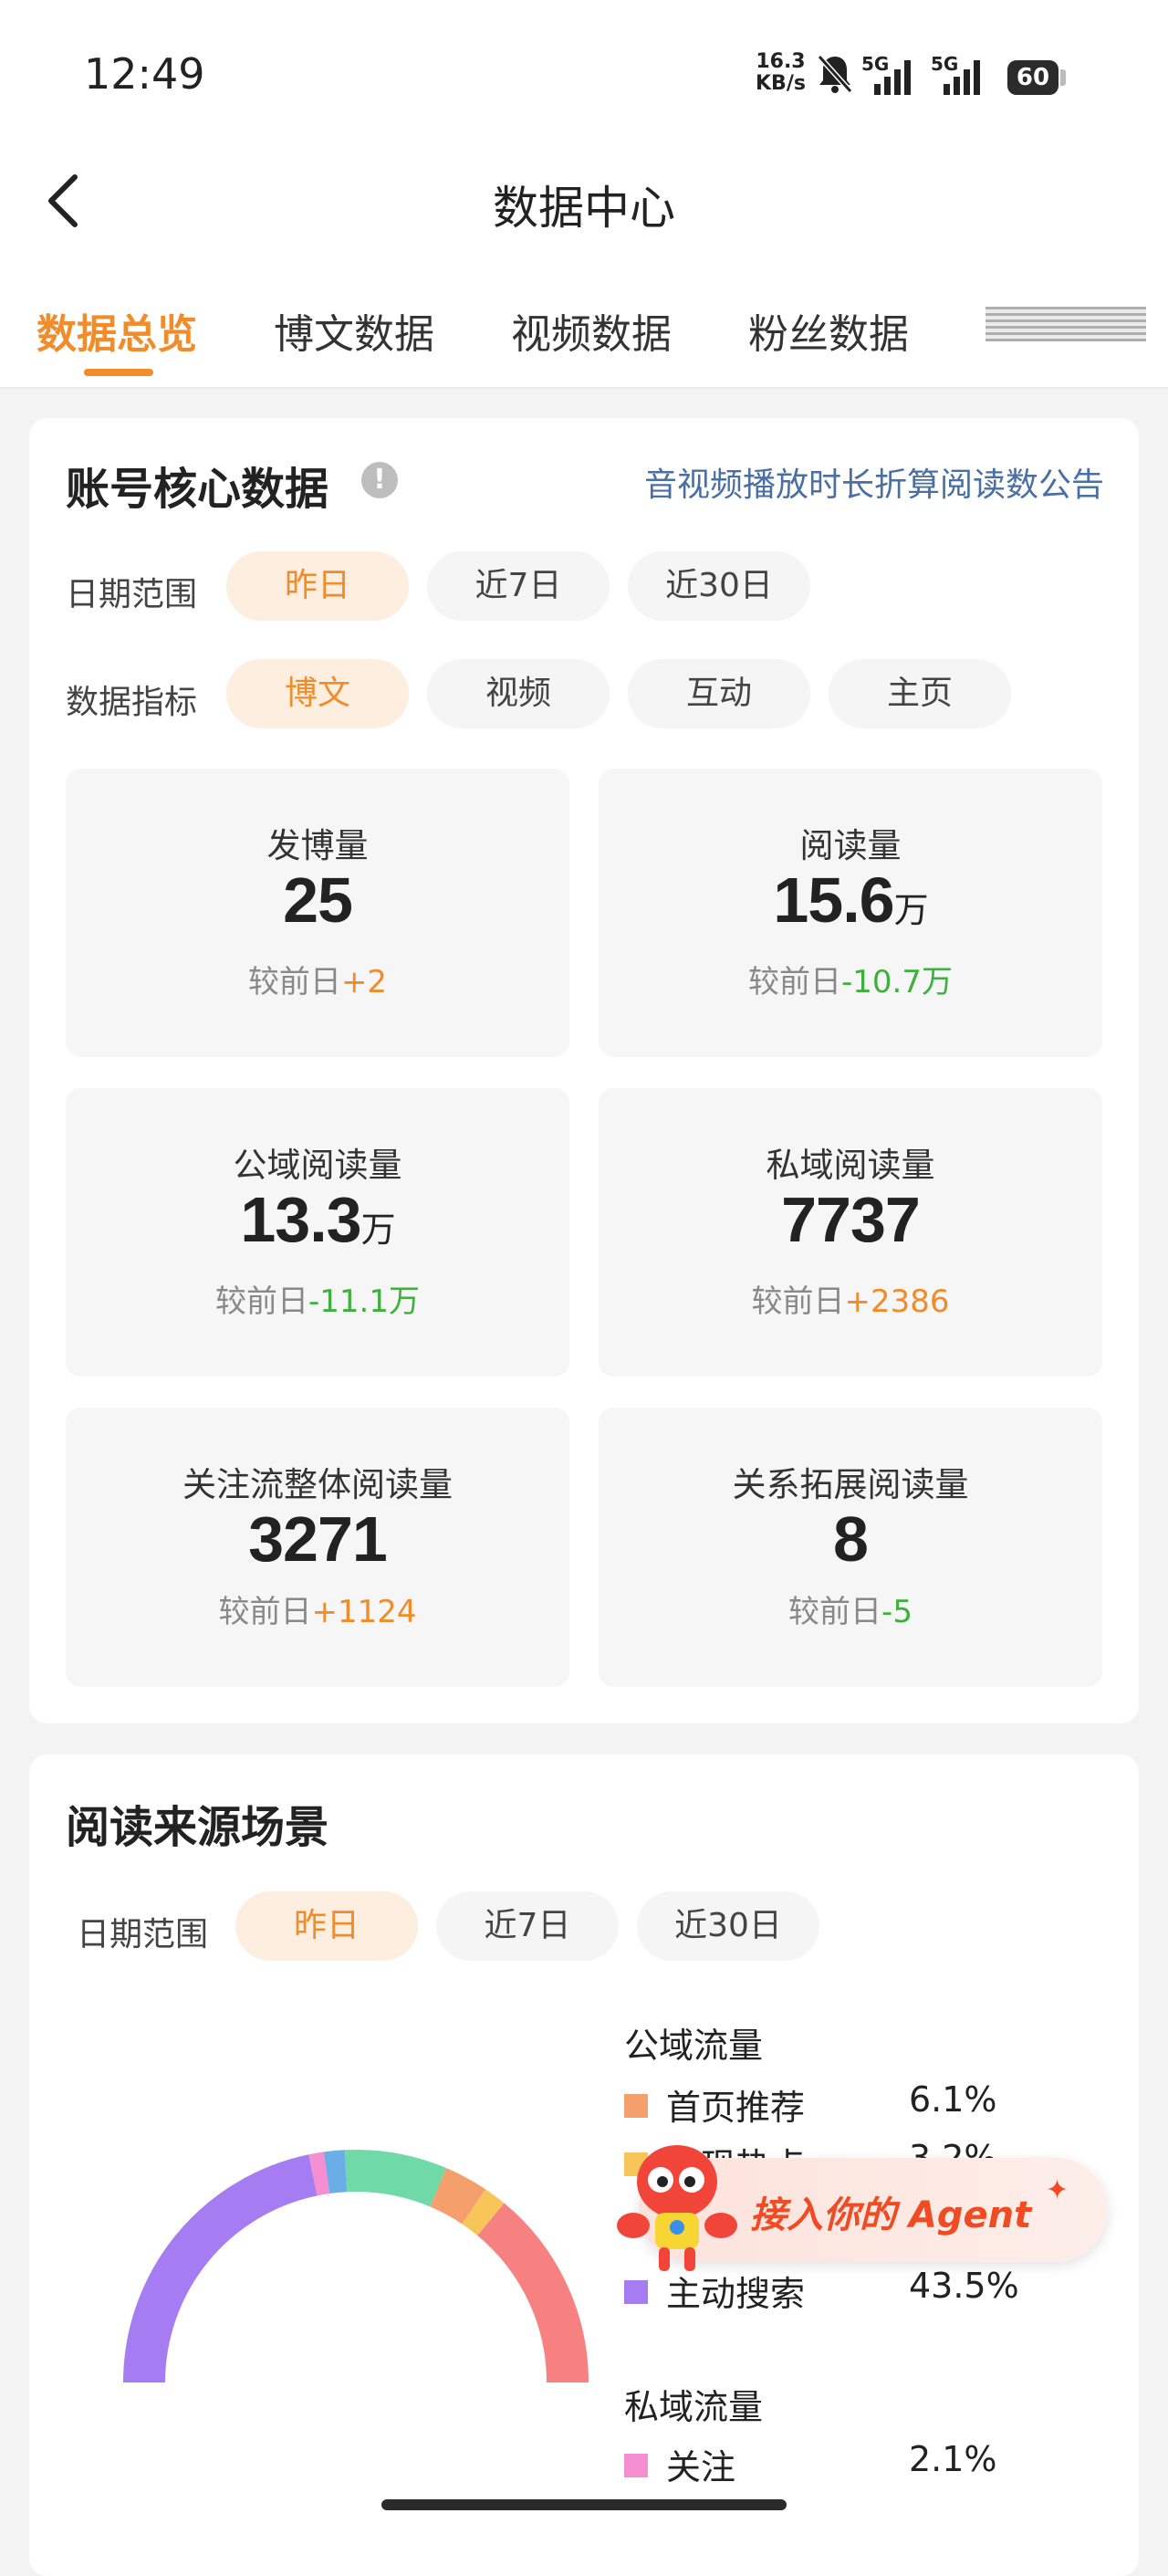  What do you see at coordinates (143, 1934) in the screenshot?
I see `source-date-range-label: 日期范围` at bounding box center [143, 1934].